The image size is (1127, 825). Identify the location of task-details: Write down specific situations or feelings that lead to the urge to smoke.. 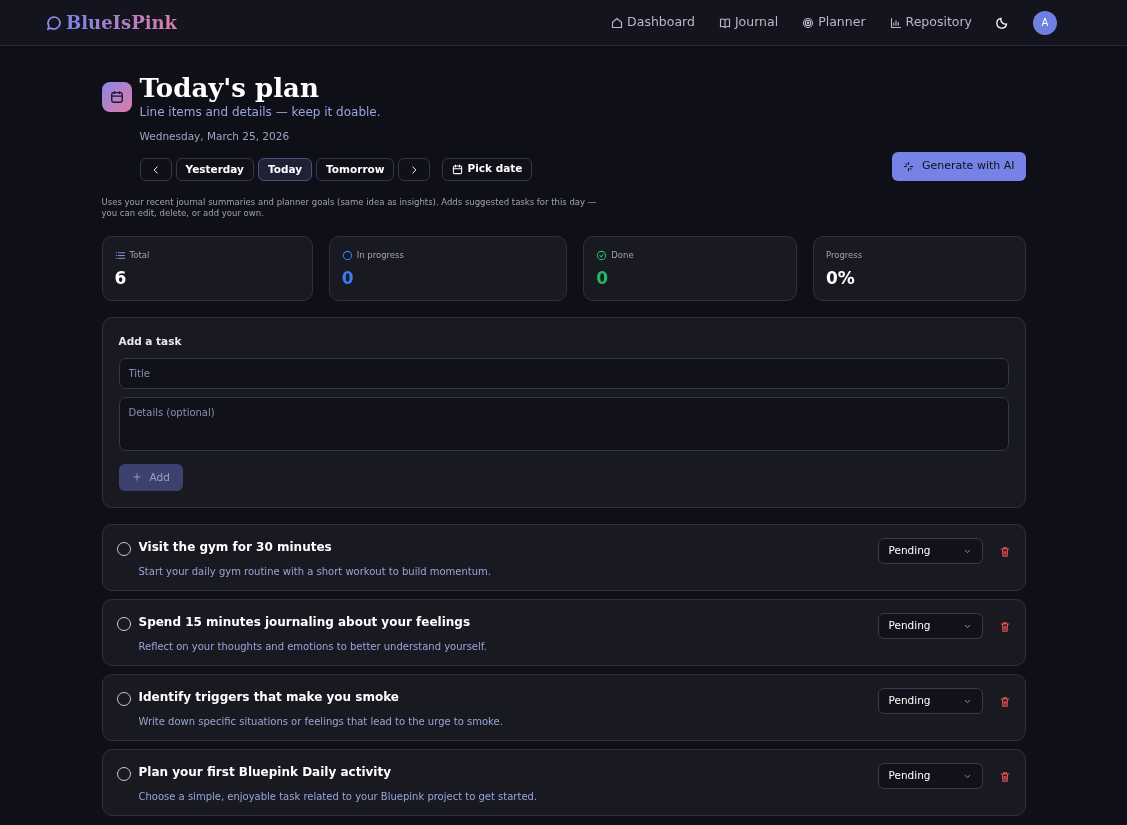
(321, 722).